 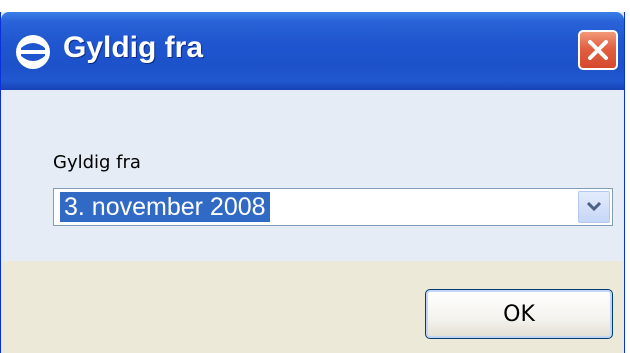 I want to click on selected-date-value: 3. november 2008, so click(x=165, y=207).